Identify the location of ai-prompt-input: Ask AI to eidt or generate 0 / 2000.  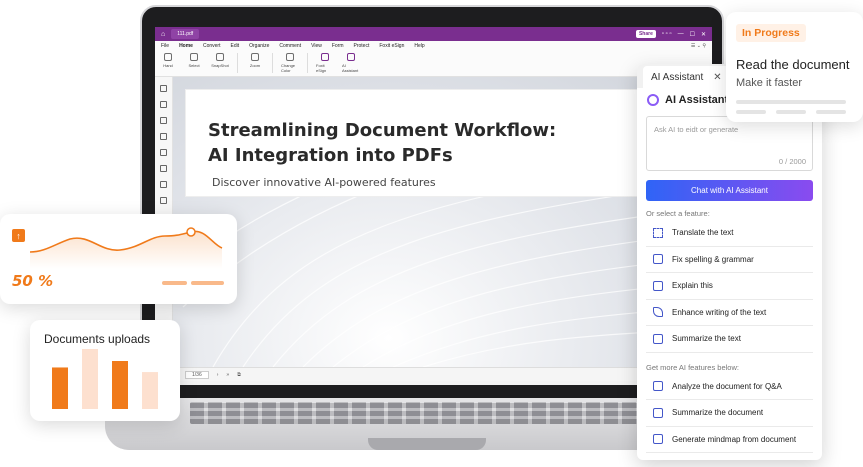
(729, 143).